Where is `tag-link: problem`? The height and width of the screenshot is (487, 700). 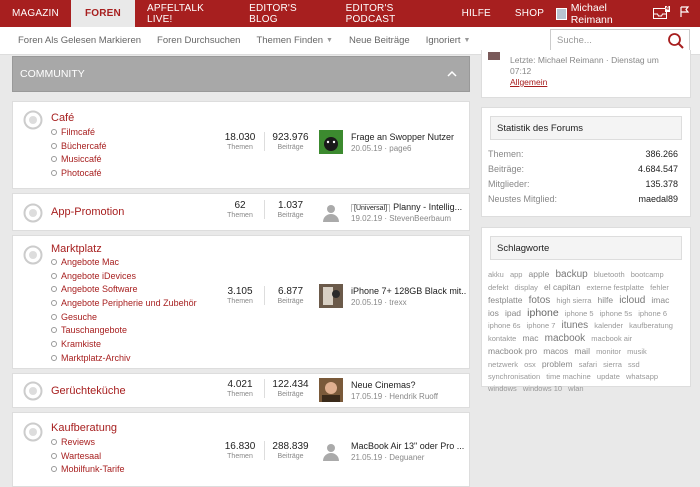
tag-link: problem is located at coordinates (557, 364).